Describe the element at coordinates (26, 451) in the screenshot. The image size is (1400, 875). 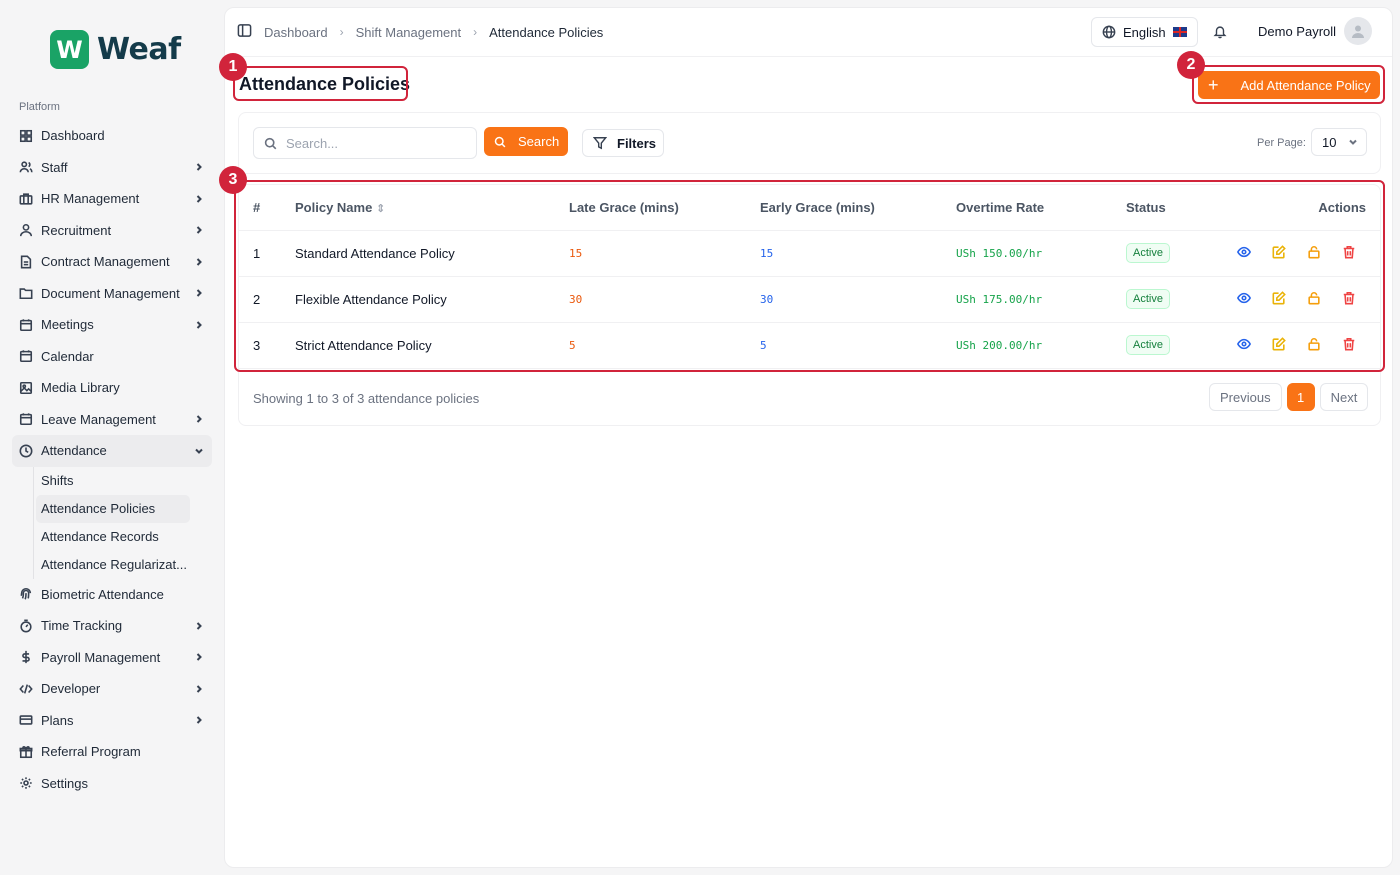
I see `clock-icon` at that location.